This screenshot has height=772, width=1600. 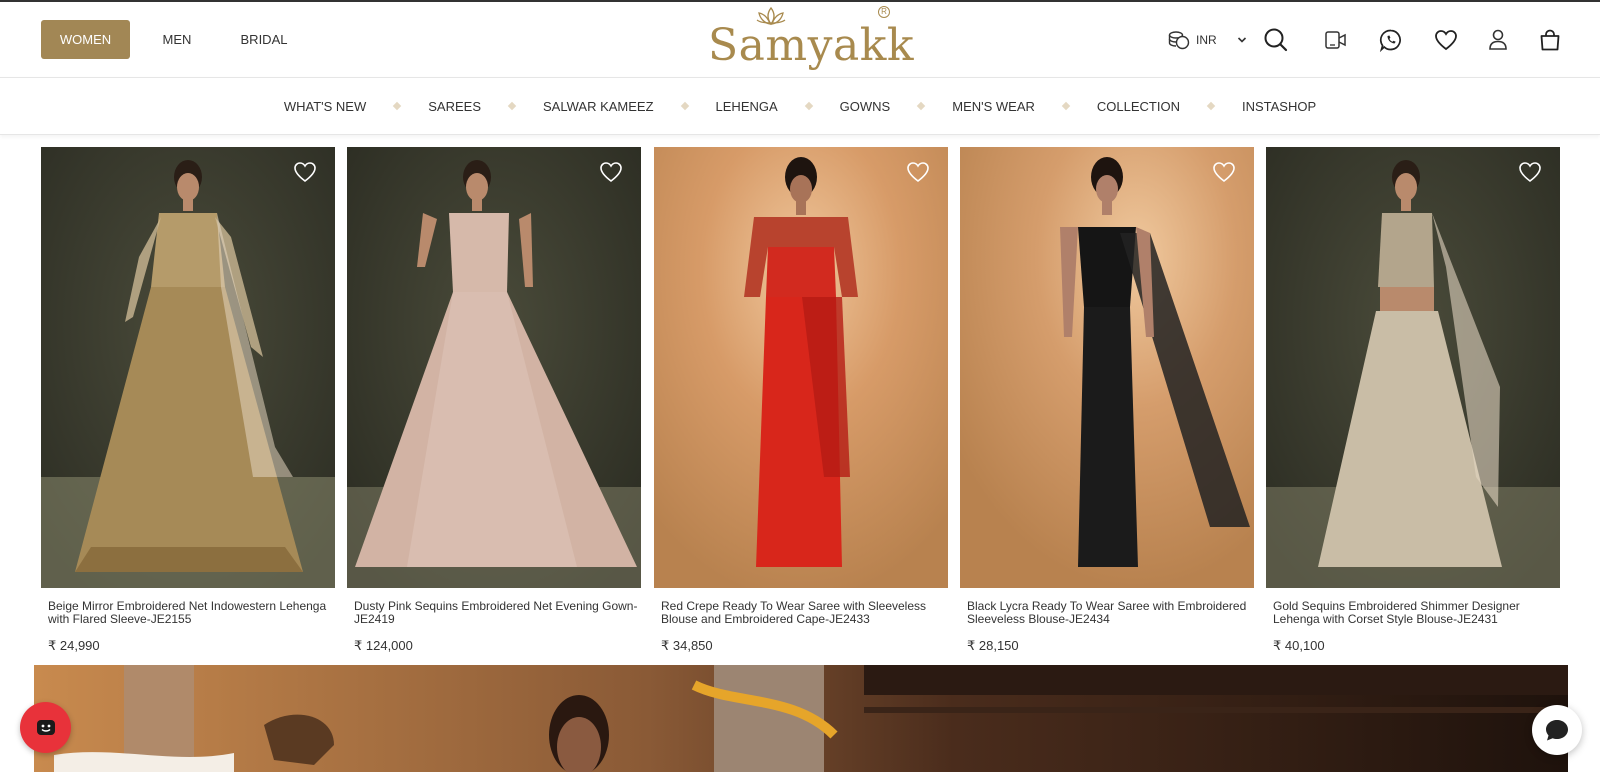 I want to click on product-price: ₹ 34,850, so click(x=687, y=645).